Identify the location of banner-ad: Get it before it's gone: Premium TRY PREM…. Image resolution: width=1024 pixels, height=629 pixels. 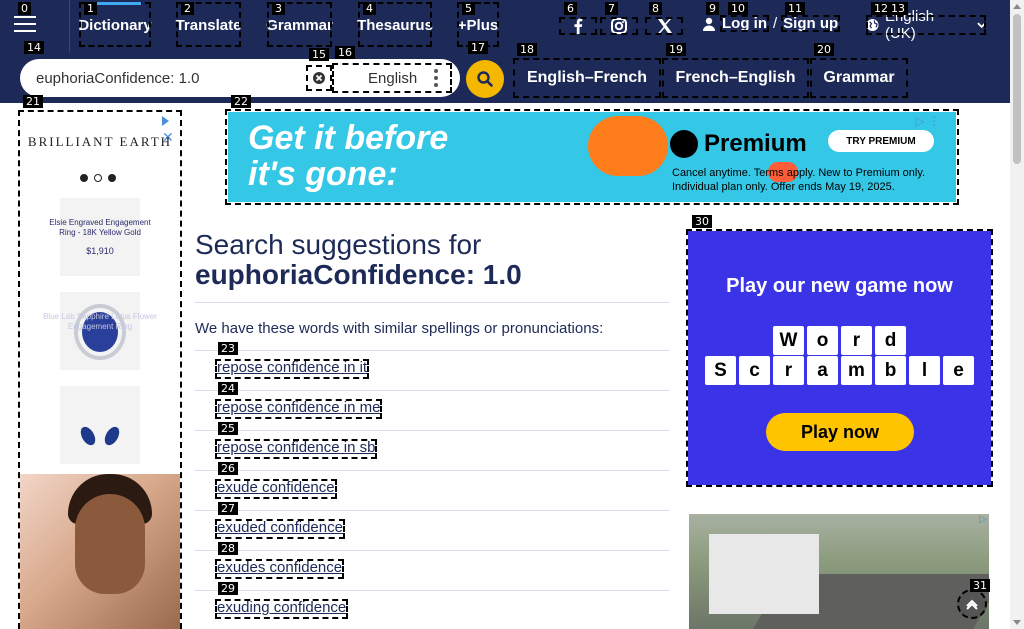
(592, 157).